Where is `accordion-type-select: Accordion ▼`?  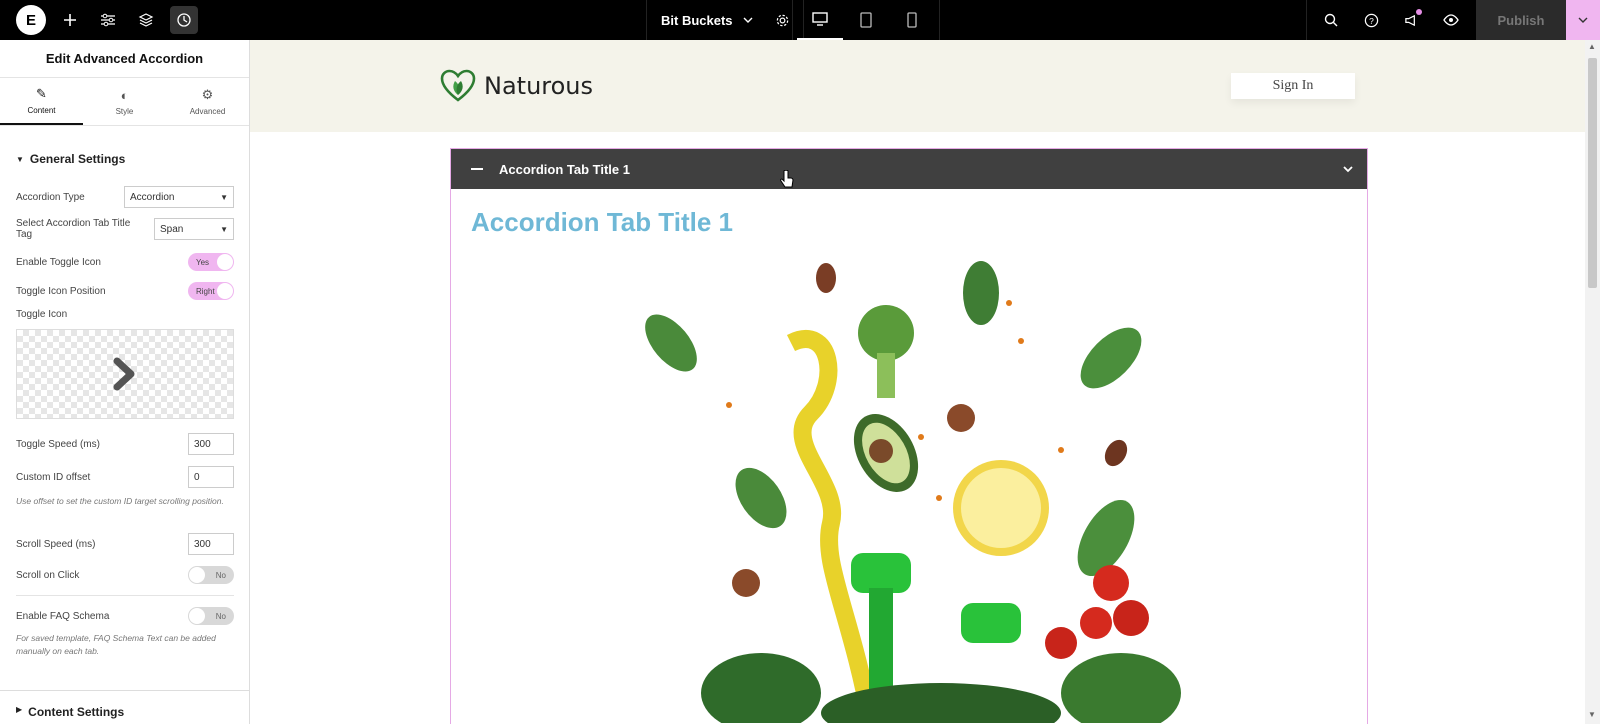 accordion-type-select: Accordion ▼ is located at coordinates (179, 197).